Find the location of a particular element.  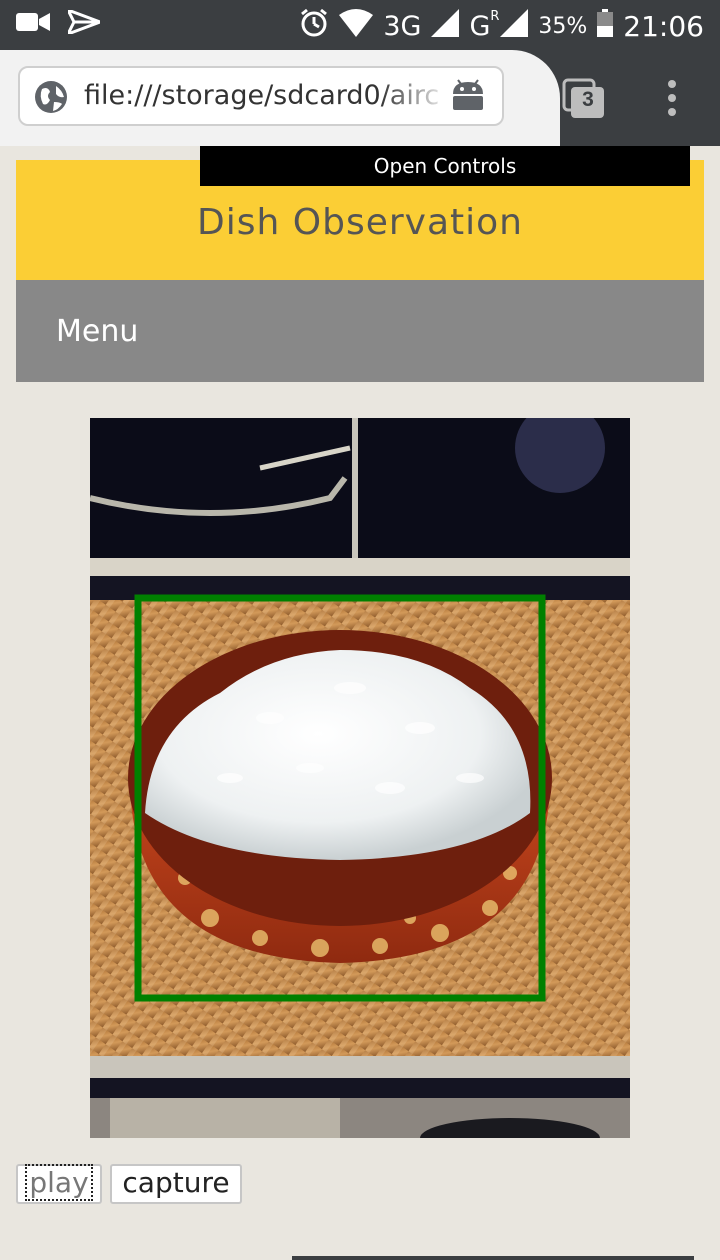

send-icon is located at coordinates (84, 22).